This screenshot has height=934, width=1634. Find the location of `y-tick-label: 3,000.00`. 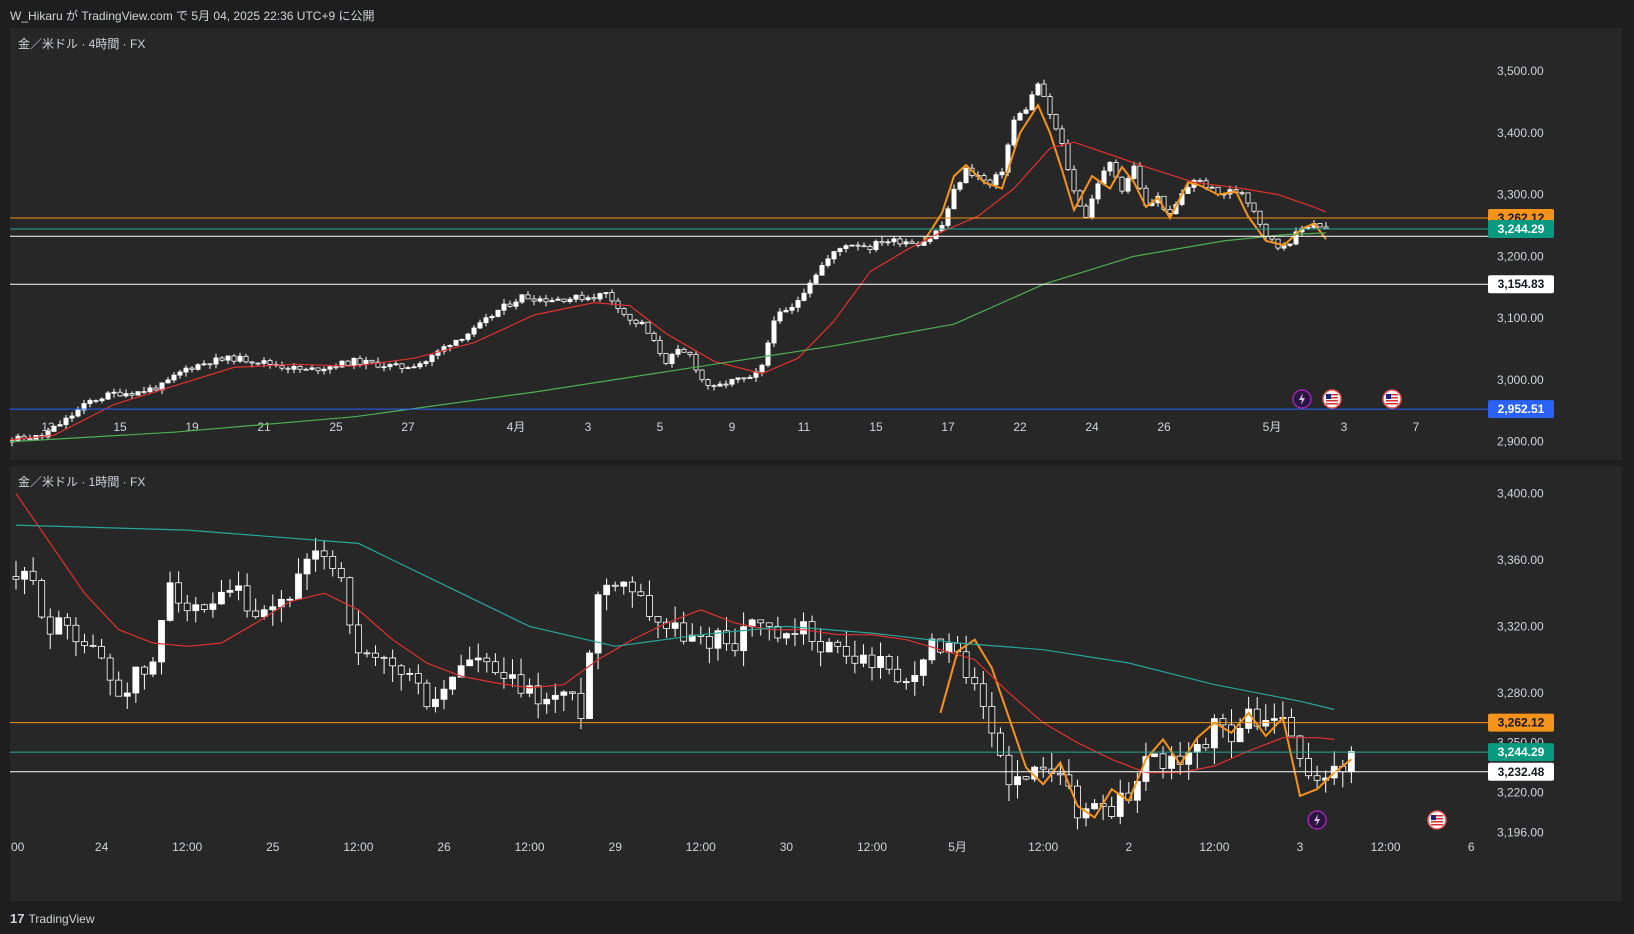

y-tick-label: 3,000.00 is located at coordinates (1520, 380).